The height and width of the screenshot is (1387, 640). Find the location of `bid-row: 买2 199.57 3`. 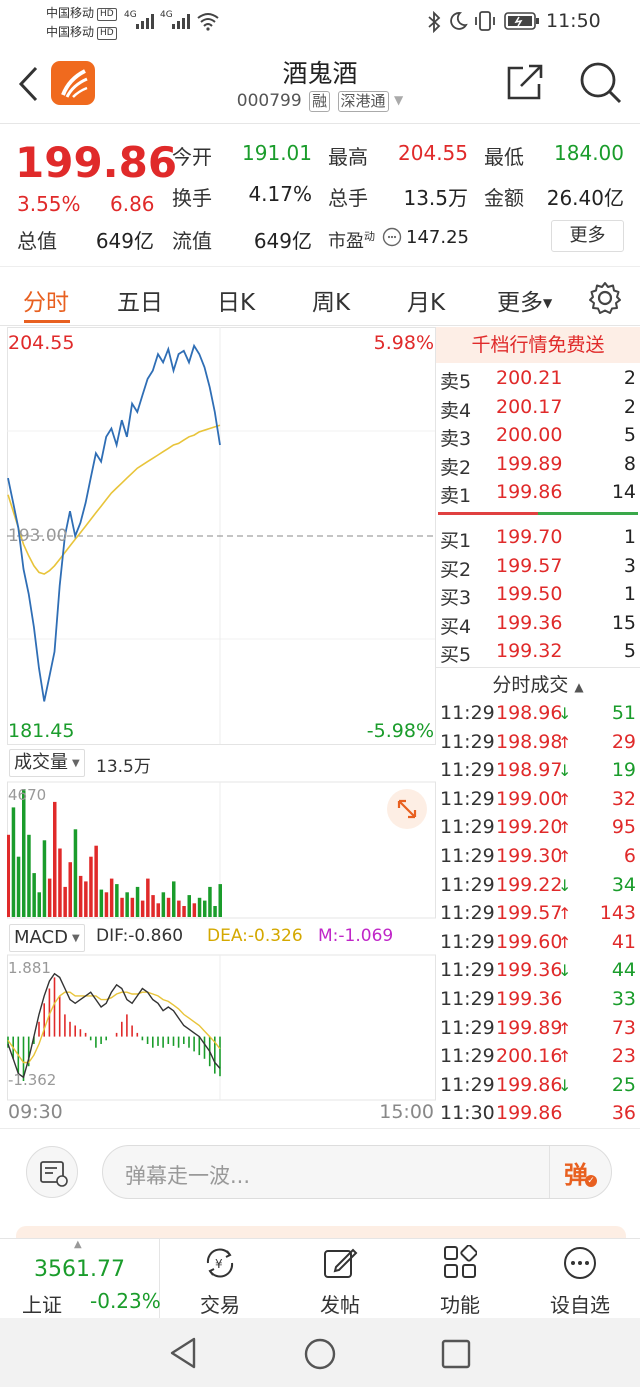

bid-row: 买2 199.57 3 is located at coordinates (538, 567).